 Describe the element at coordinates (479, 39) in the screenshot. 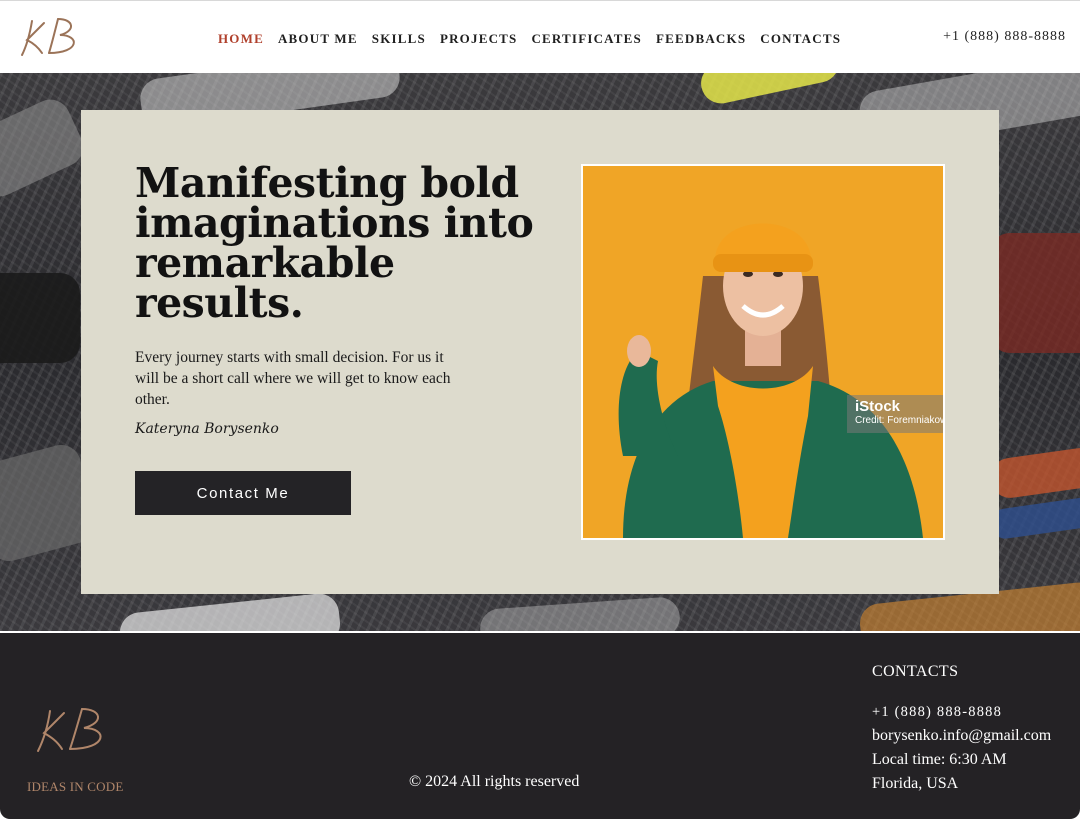

I see `nav-projects: PROJECTS` at that location.